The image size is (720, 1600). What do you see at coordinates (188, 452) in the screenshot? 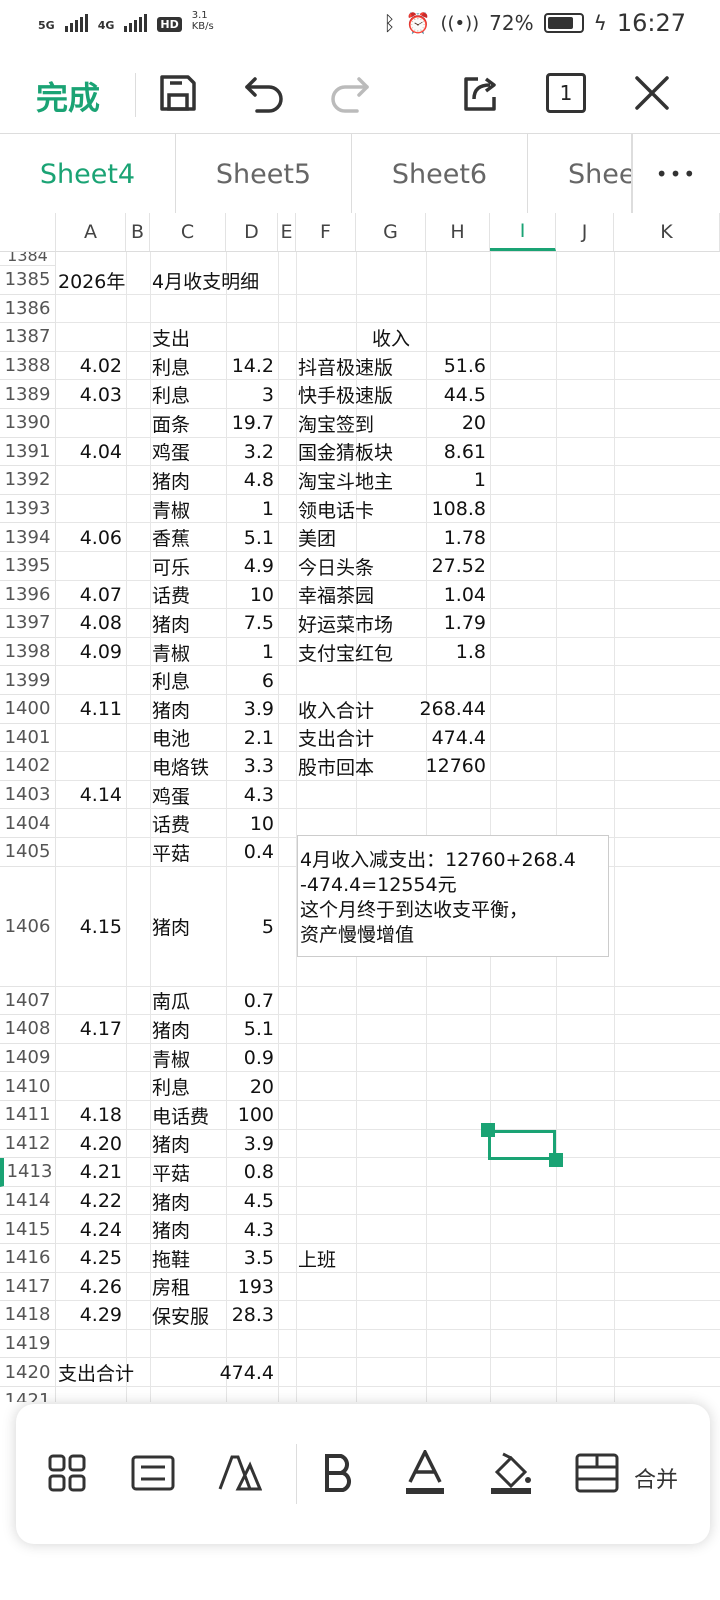
I see `cell-c-1391: 鸡蛋` at bounding box center [188, 452].